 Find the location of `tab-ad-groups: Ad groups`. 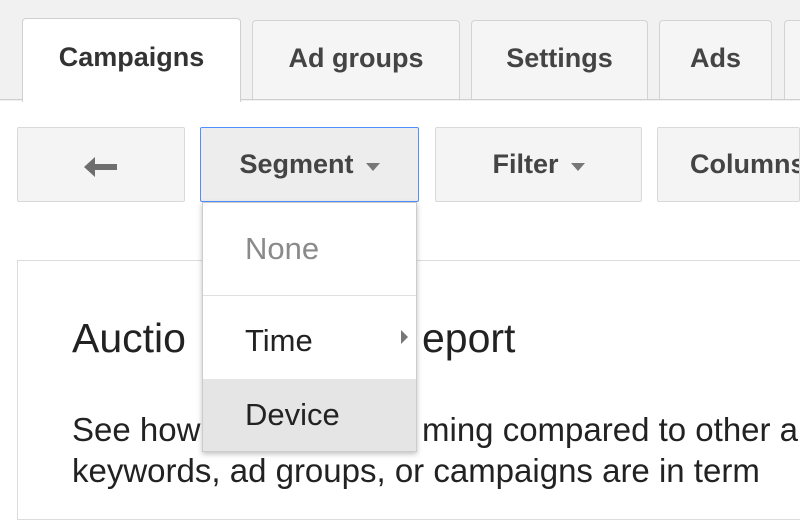

tab-ad-groups: Ad groups is located at coordinates (356, 59).